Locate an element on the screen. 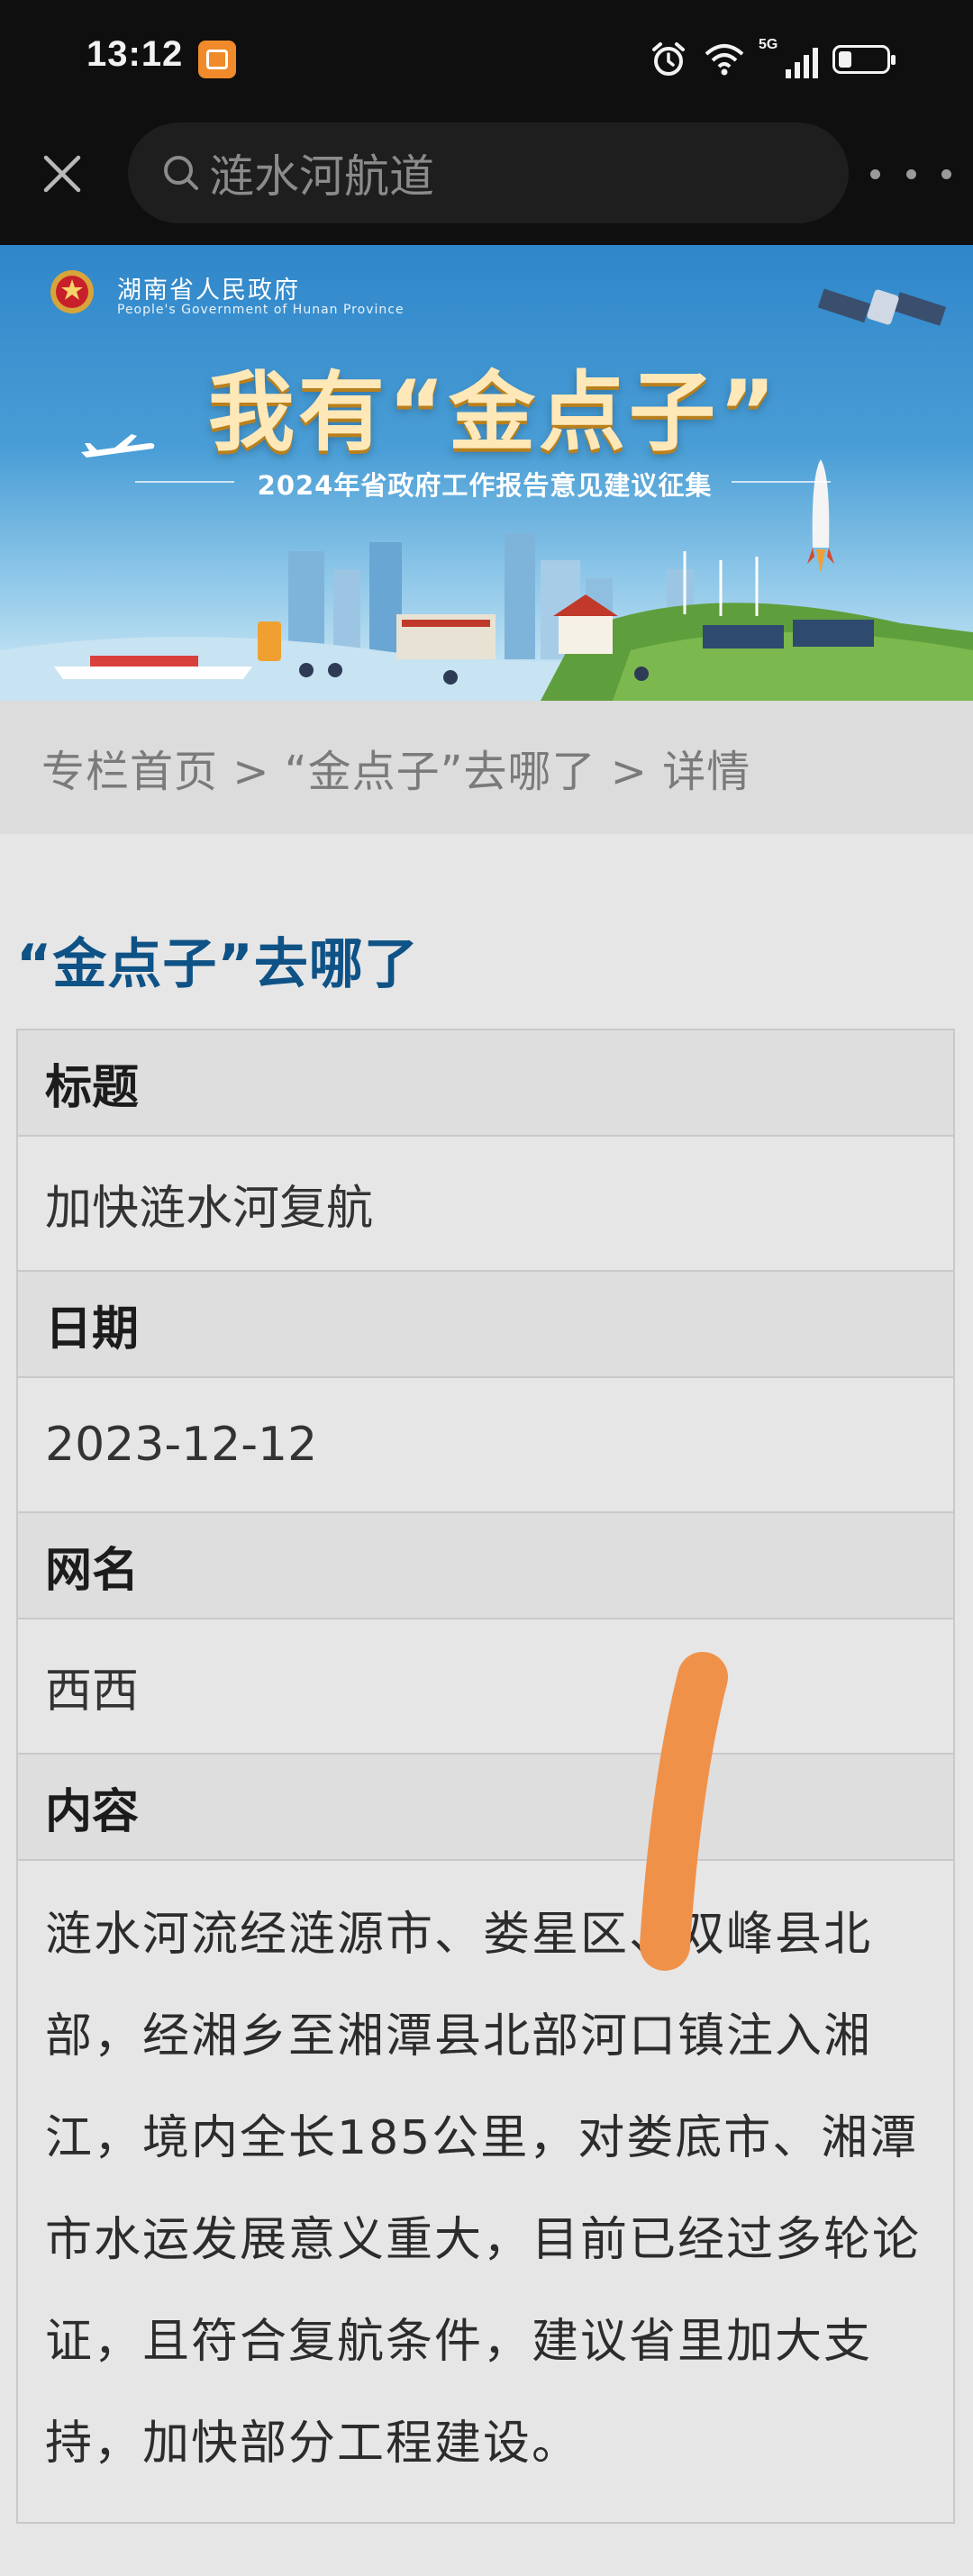 The image size is (973, 2576). airplane-icon is located at coordinates (118, 446).